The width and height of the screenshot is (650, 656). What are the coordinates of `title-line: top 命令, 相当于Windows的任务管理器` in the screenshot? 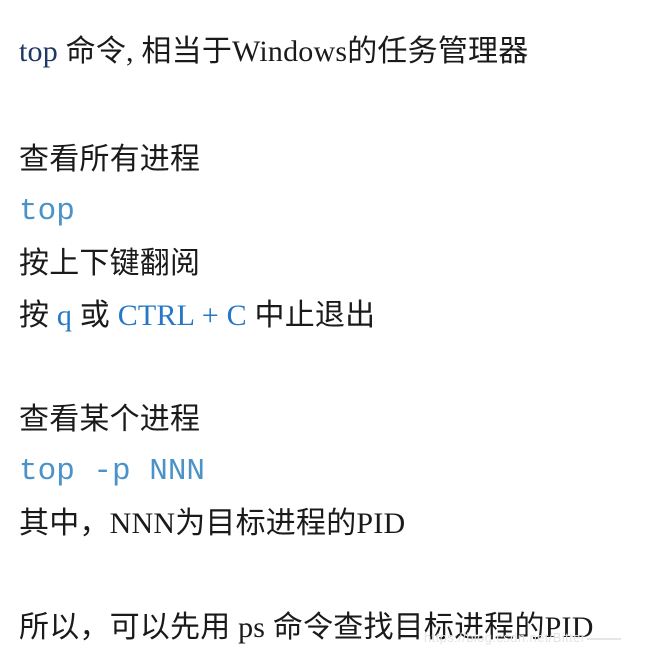 It's located at (334, 52).